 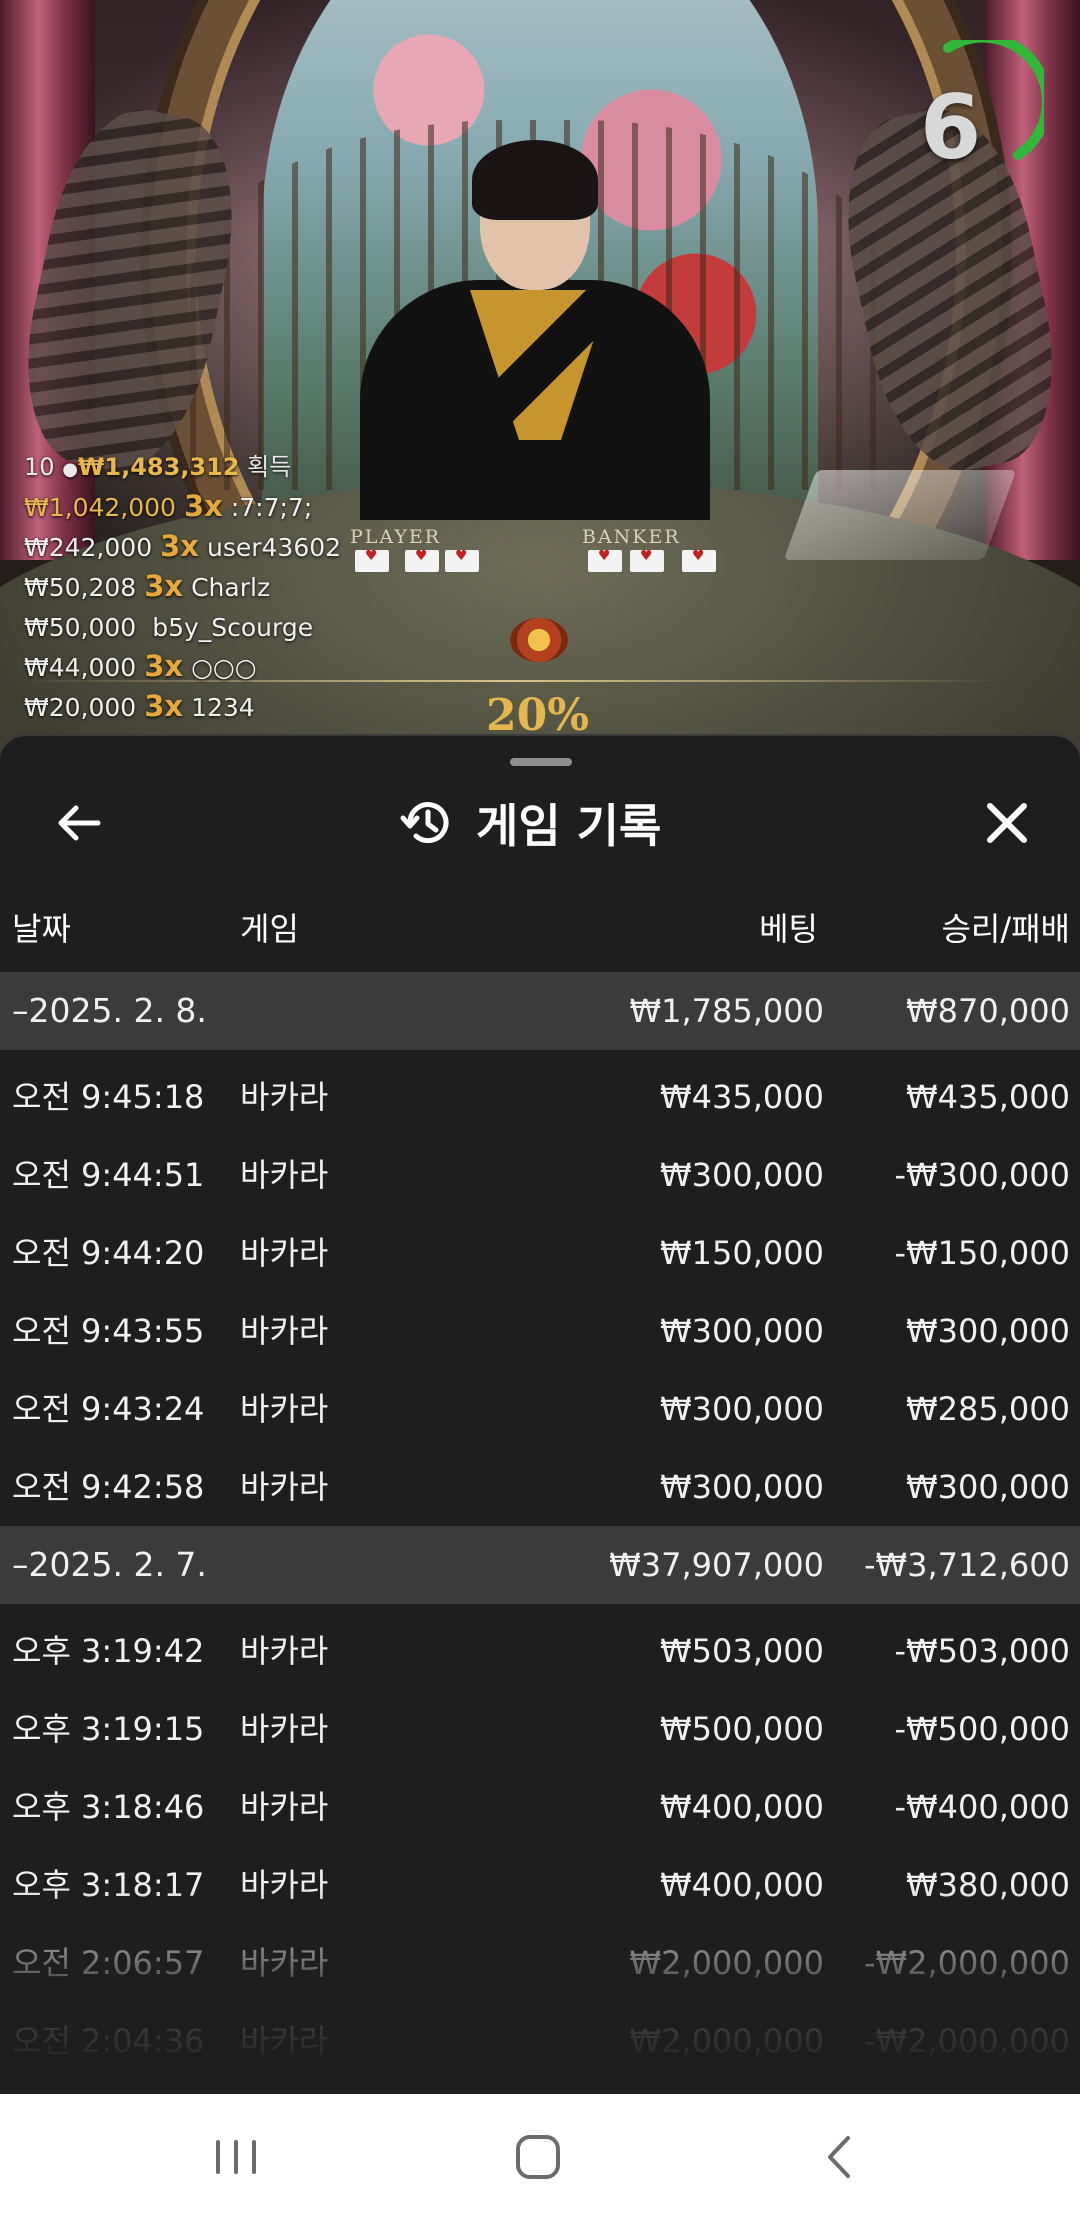 I want to click on sheet-header: 게임 기록, so click(x=530, y=823).